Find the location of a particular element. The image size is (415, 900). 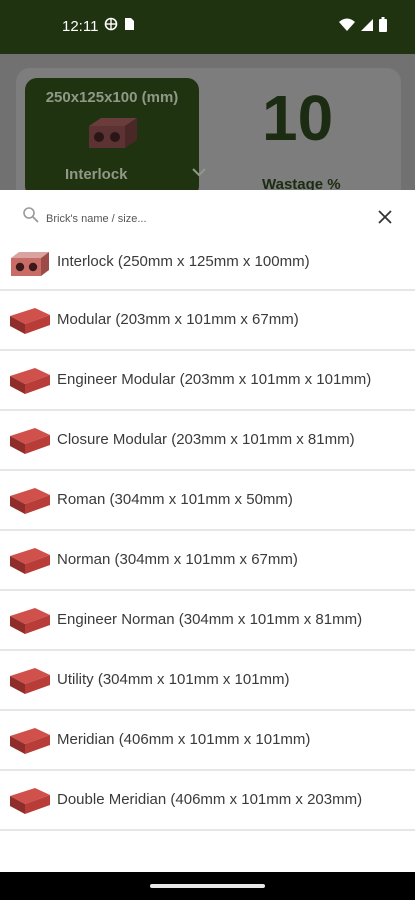

list-item-label: Roman (304mm x 101mm x 50mm) is located at coordinates (175, 499).